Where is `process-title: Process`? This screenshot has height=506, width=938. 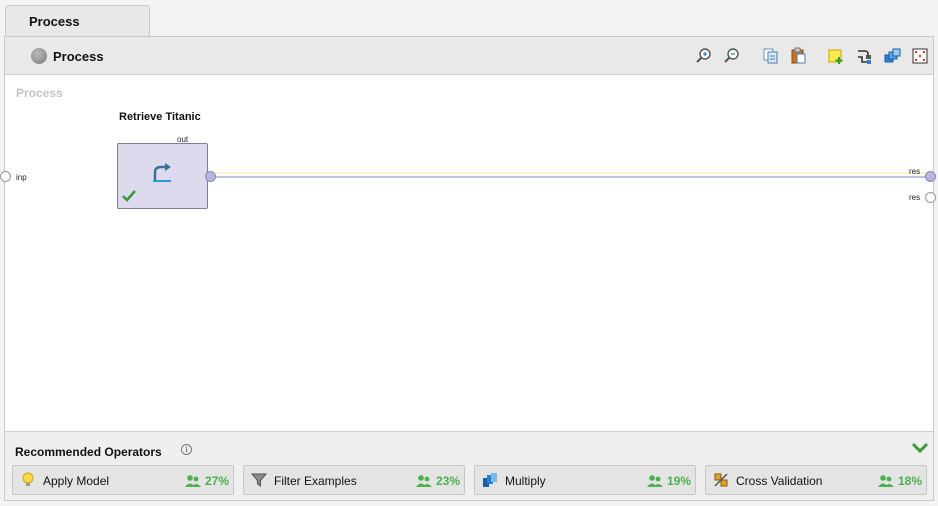 process-title: Process is located at coordinates (78, 56).